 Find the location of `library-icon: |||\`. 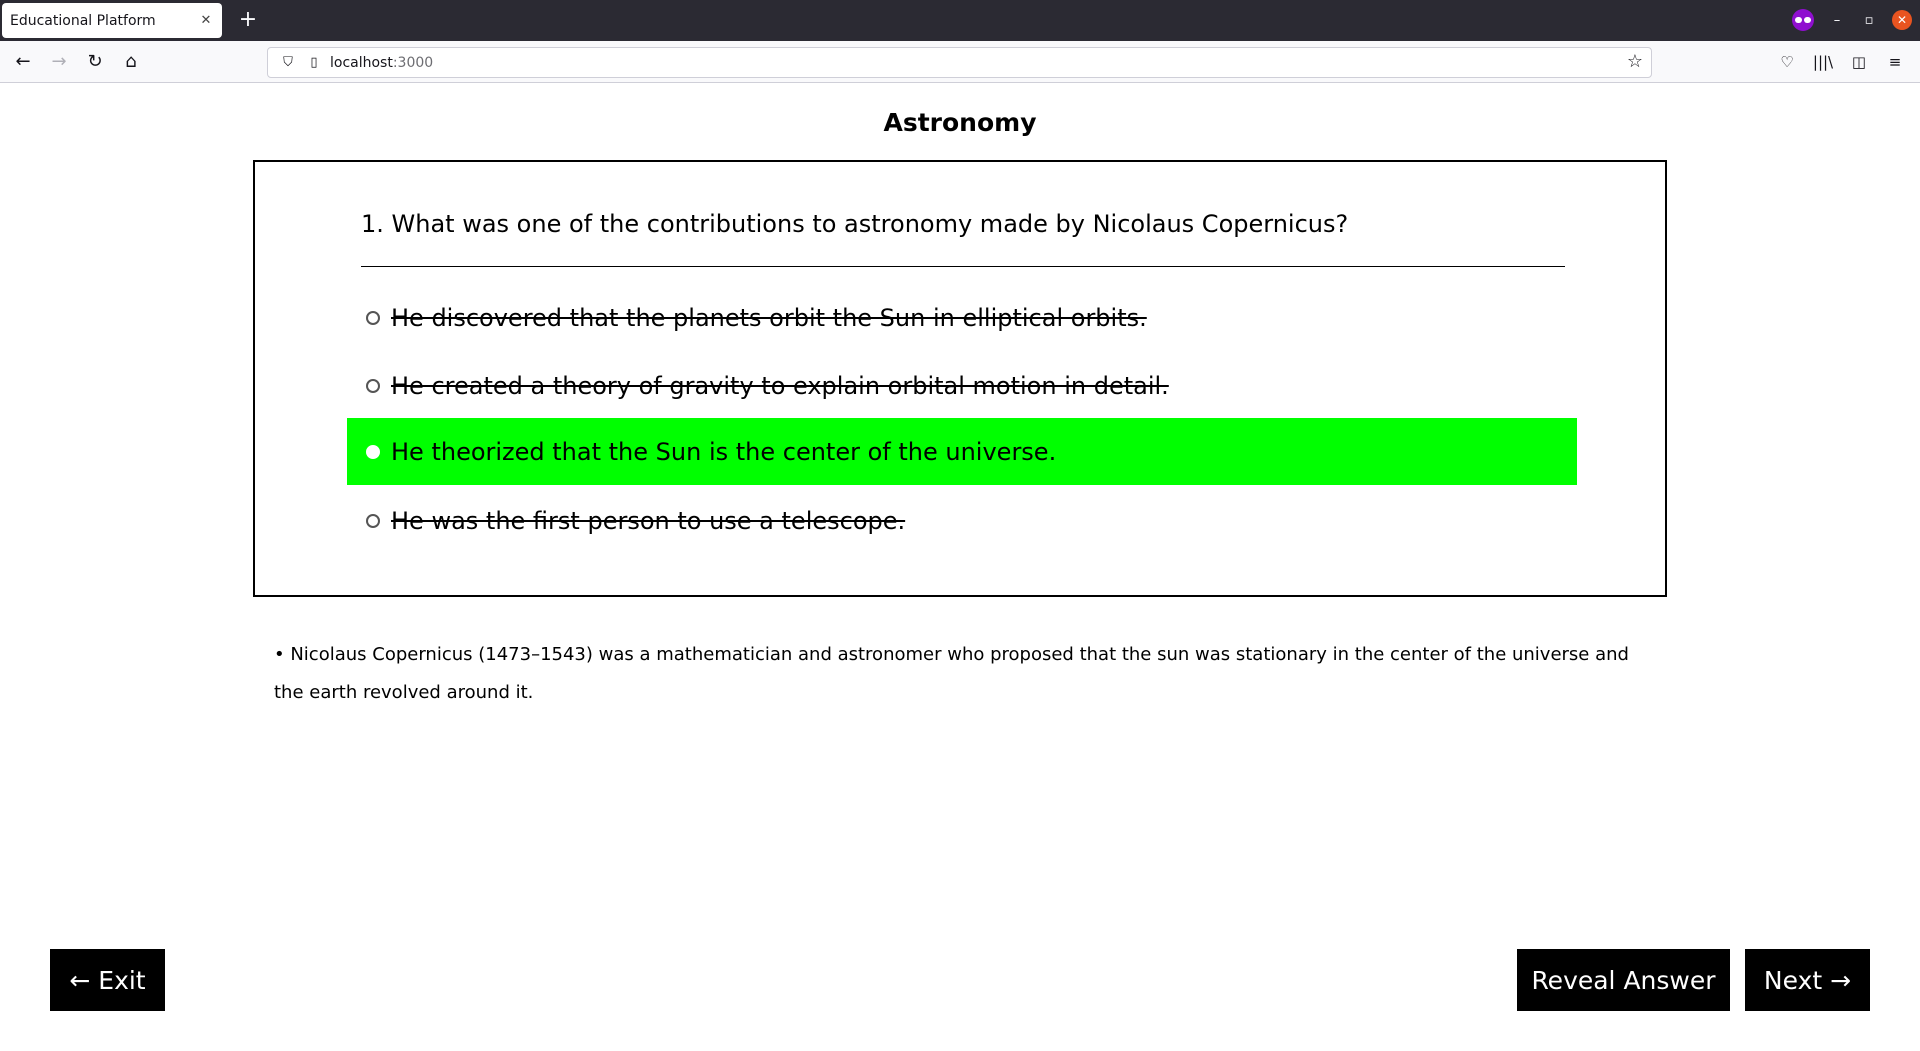

library-icon: |||\ is located at coordinates (1823, 62).